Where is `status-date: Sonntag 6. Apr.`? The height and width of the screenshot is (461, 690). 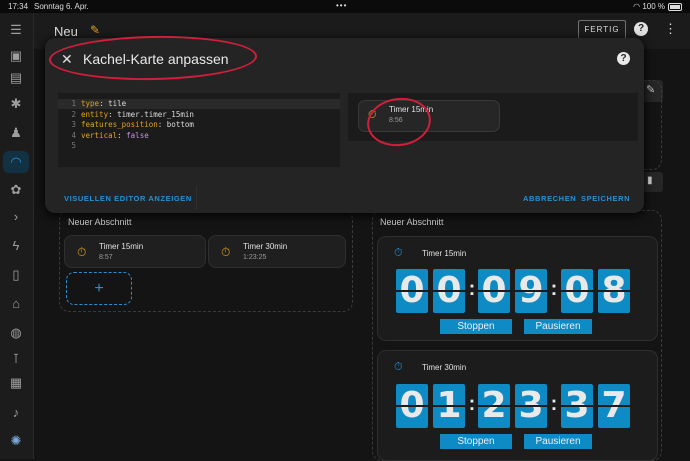
status-date: Sonntag 6. Apr. is located at coordinates (61, 6).